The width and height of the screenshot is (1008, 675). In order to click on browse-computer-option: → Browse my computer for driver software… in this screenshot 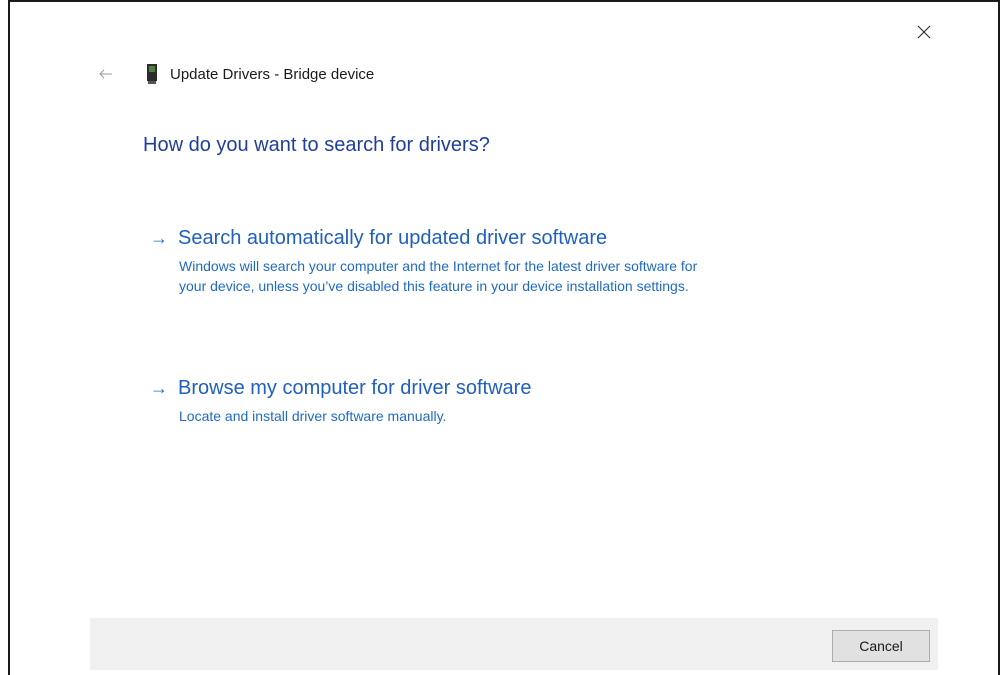, I will do `click(340, 400)`.